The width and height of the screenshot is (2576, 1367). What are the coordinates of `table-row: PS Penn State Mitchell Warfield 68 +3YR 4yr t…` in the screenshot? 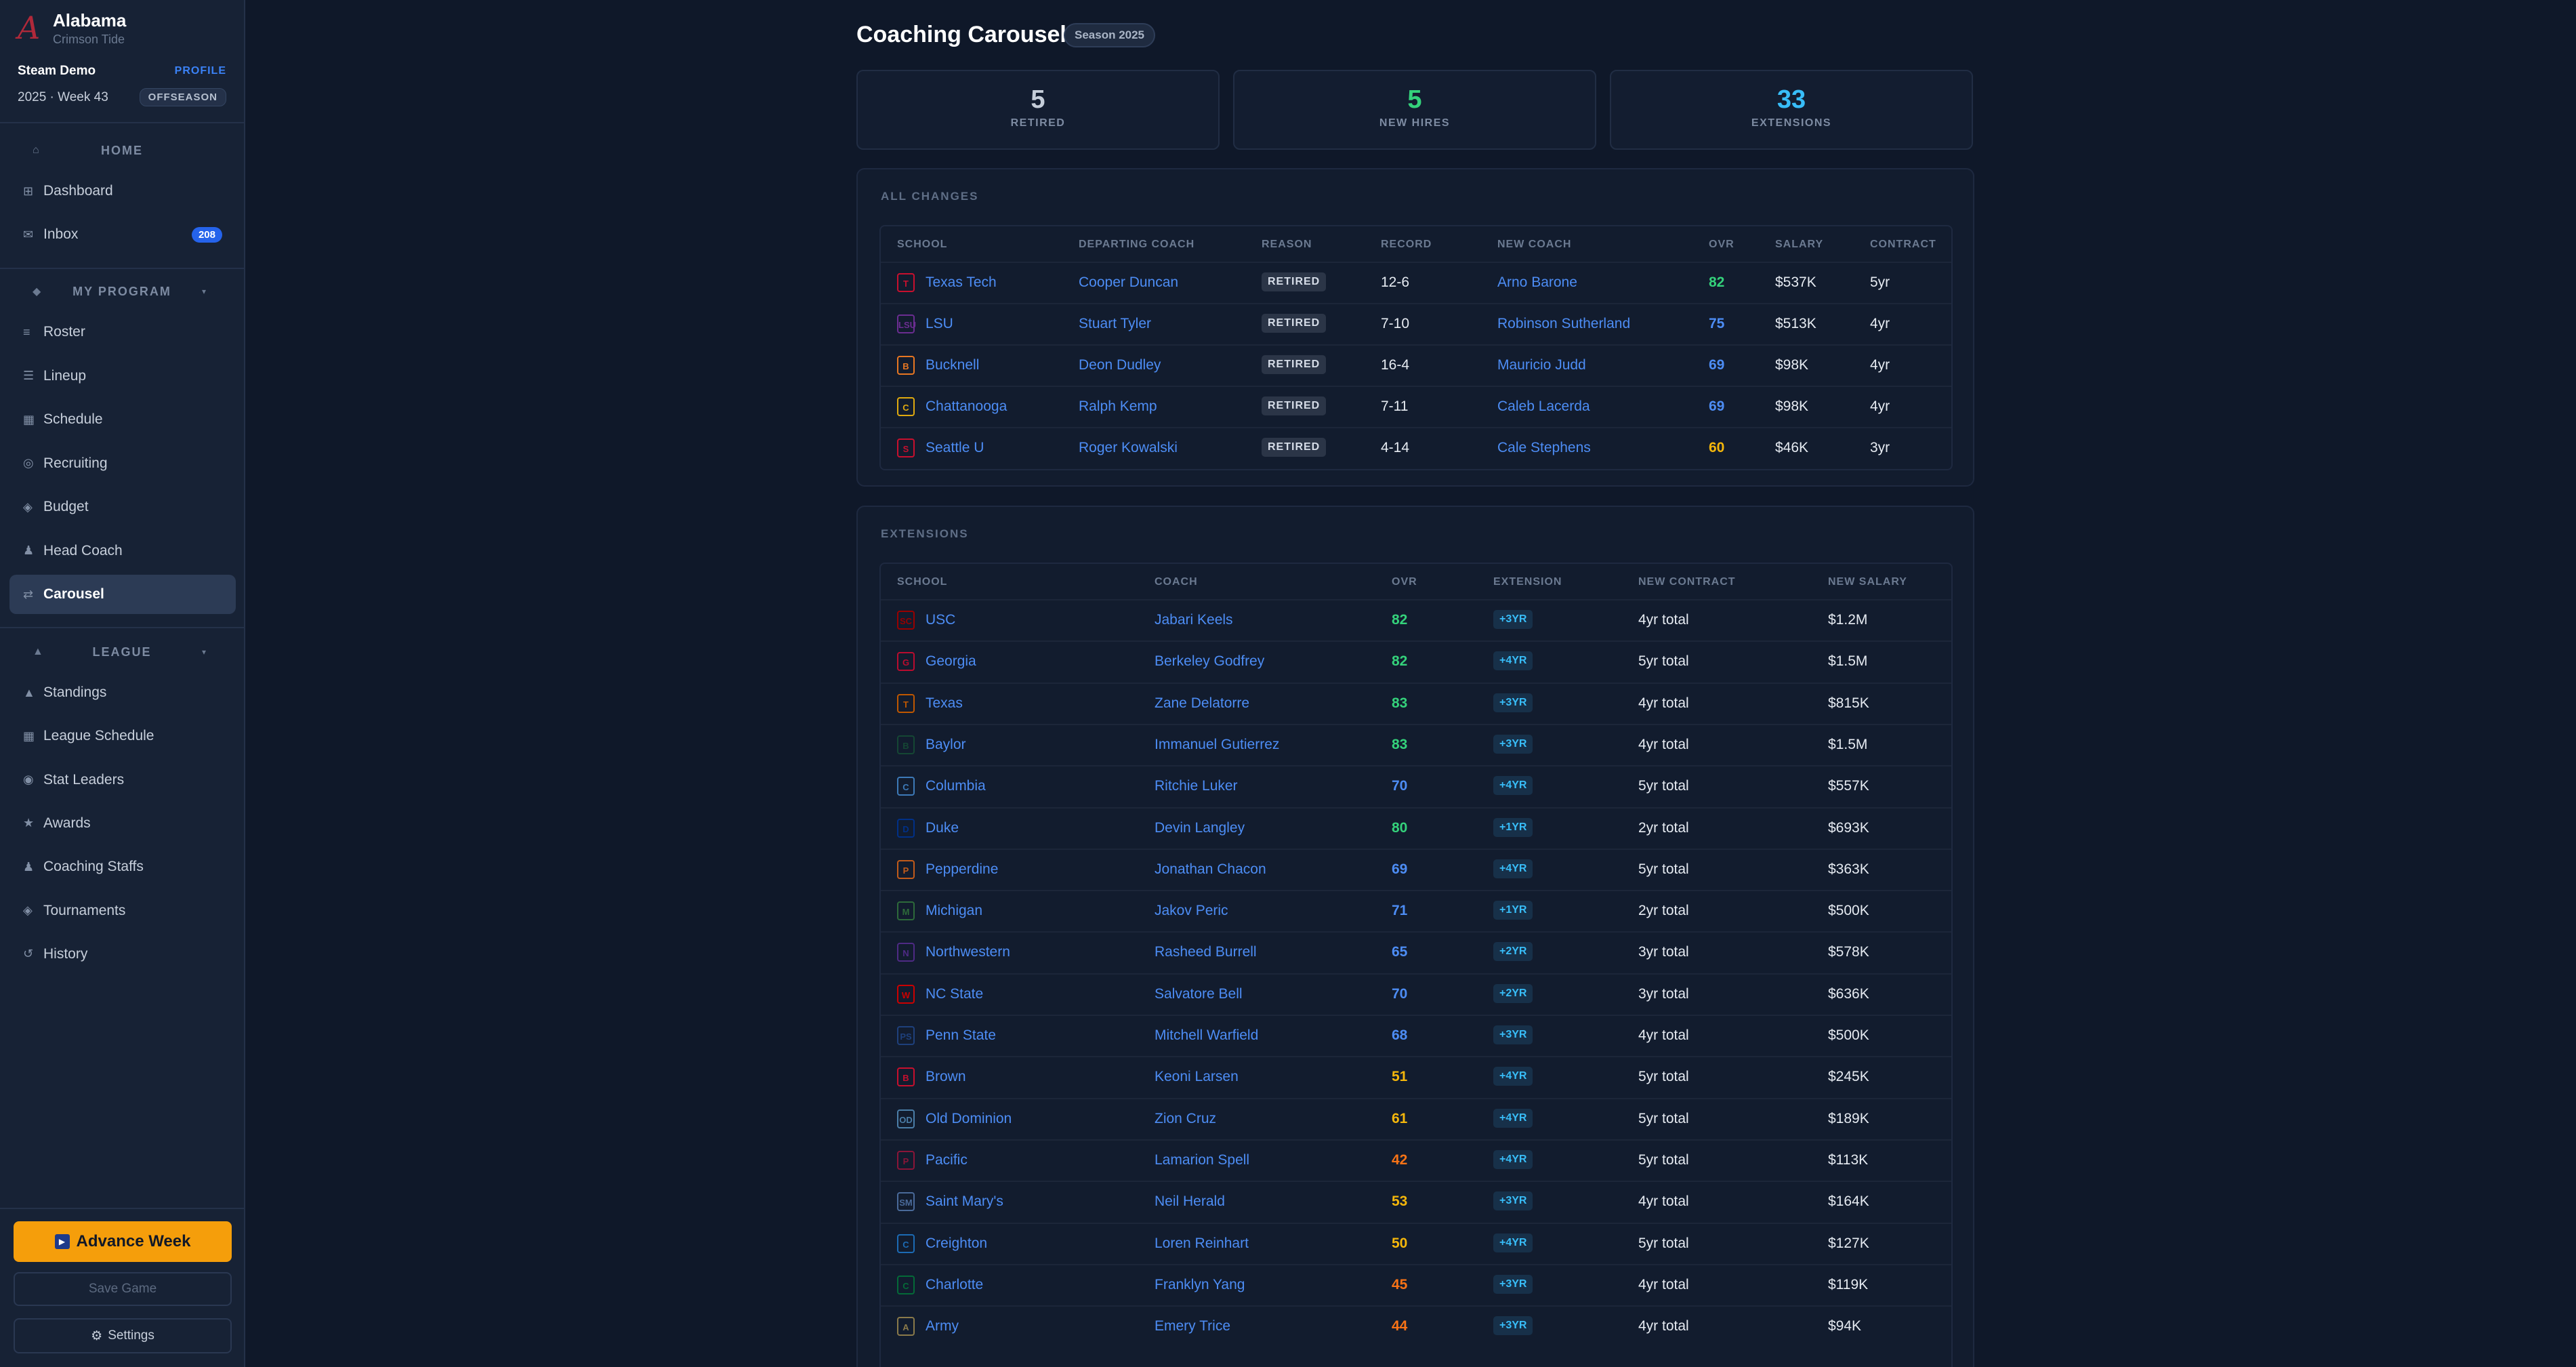 It's located at (1416, 1035).